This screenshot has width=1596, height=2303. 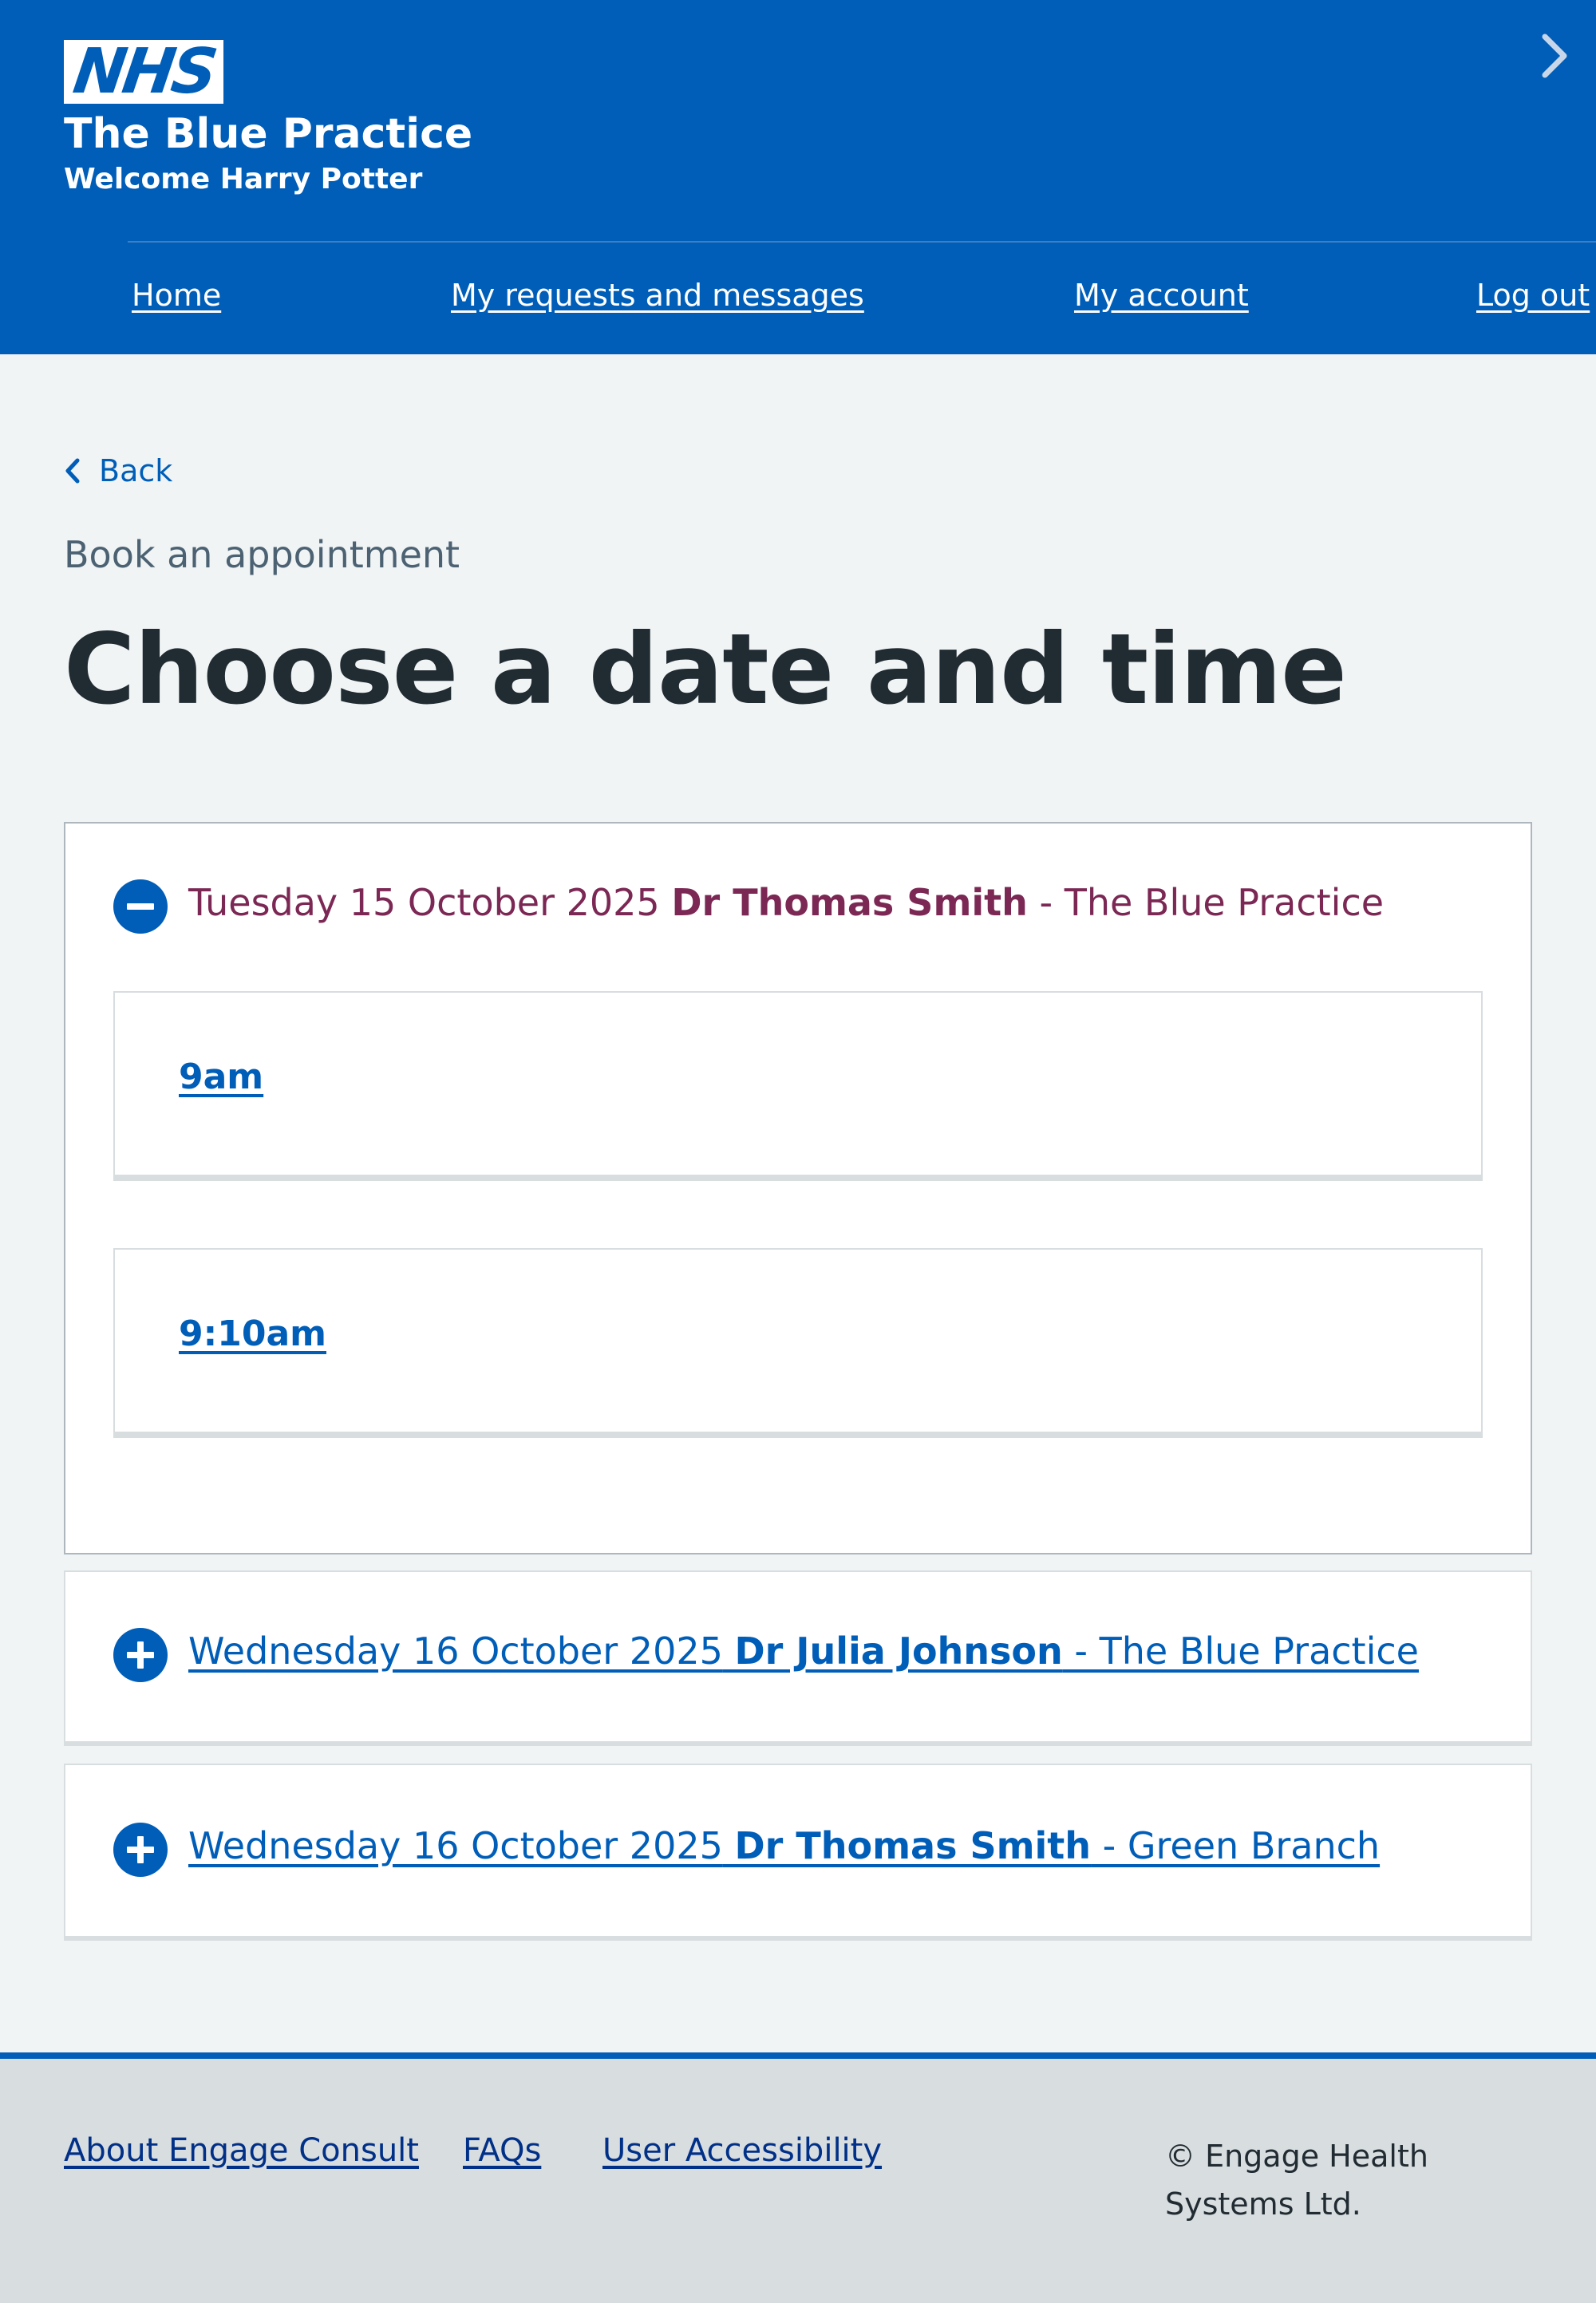 I want to click on practice-name: The Blue Practice, so click(x=268, y=134).